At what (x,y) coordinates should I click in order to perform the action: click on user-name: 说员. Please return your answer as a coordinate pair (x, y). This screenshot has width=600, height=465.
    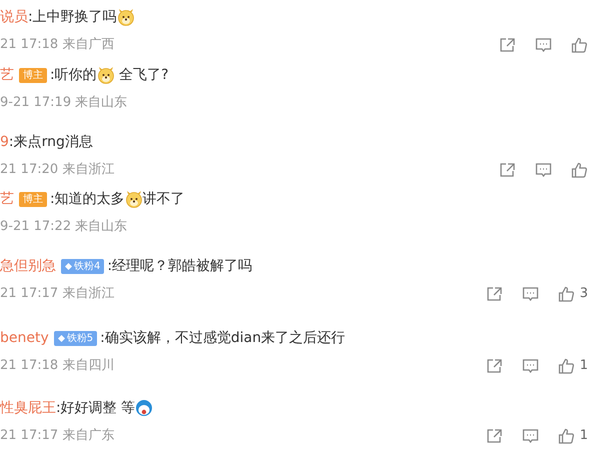
    Looking at the image, I should click on (14, 17).